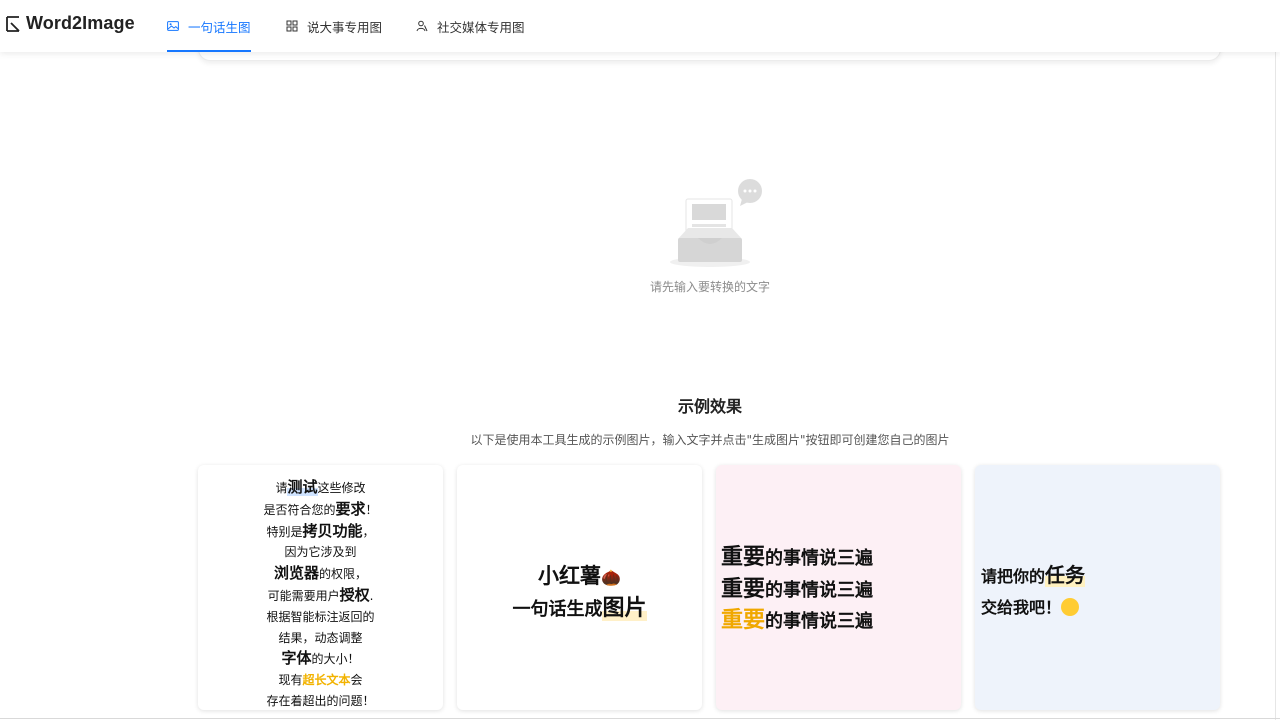 The width and height of the screenshot is (1280, 720). Describe the element at coordinates (579, 592) in the screenshot. I see `example-text: 小红薯🌰 一句话生成图片` at that location.